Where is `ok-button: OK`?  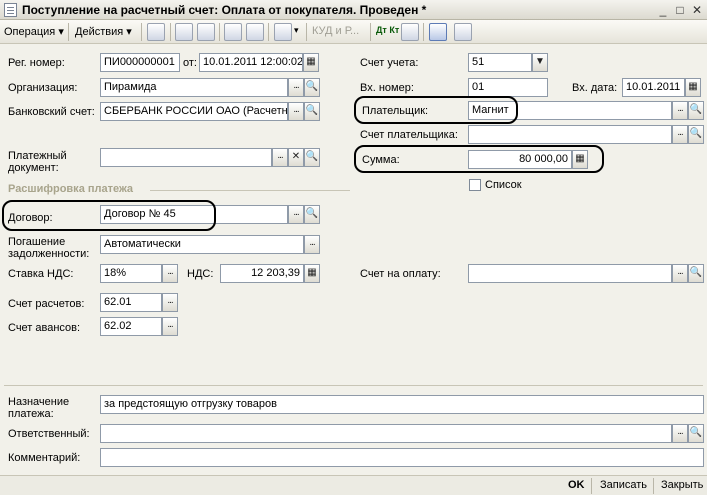
ok-button: OK is located at coordinates (576, 485).